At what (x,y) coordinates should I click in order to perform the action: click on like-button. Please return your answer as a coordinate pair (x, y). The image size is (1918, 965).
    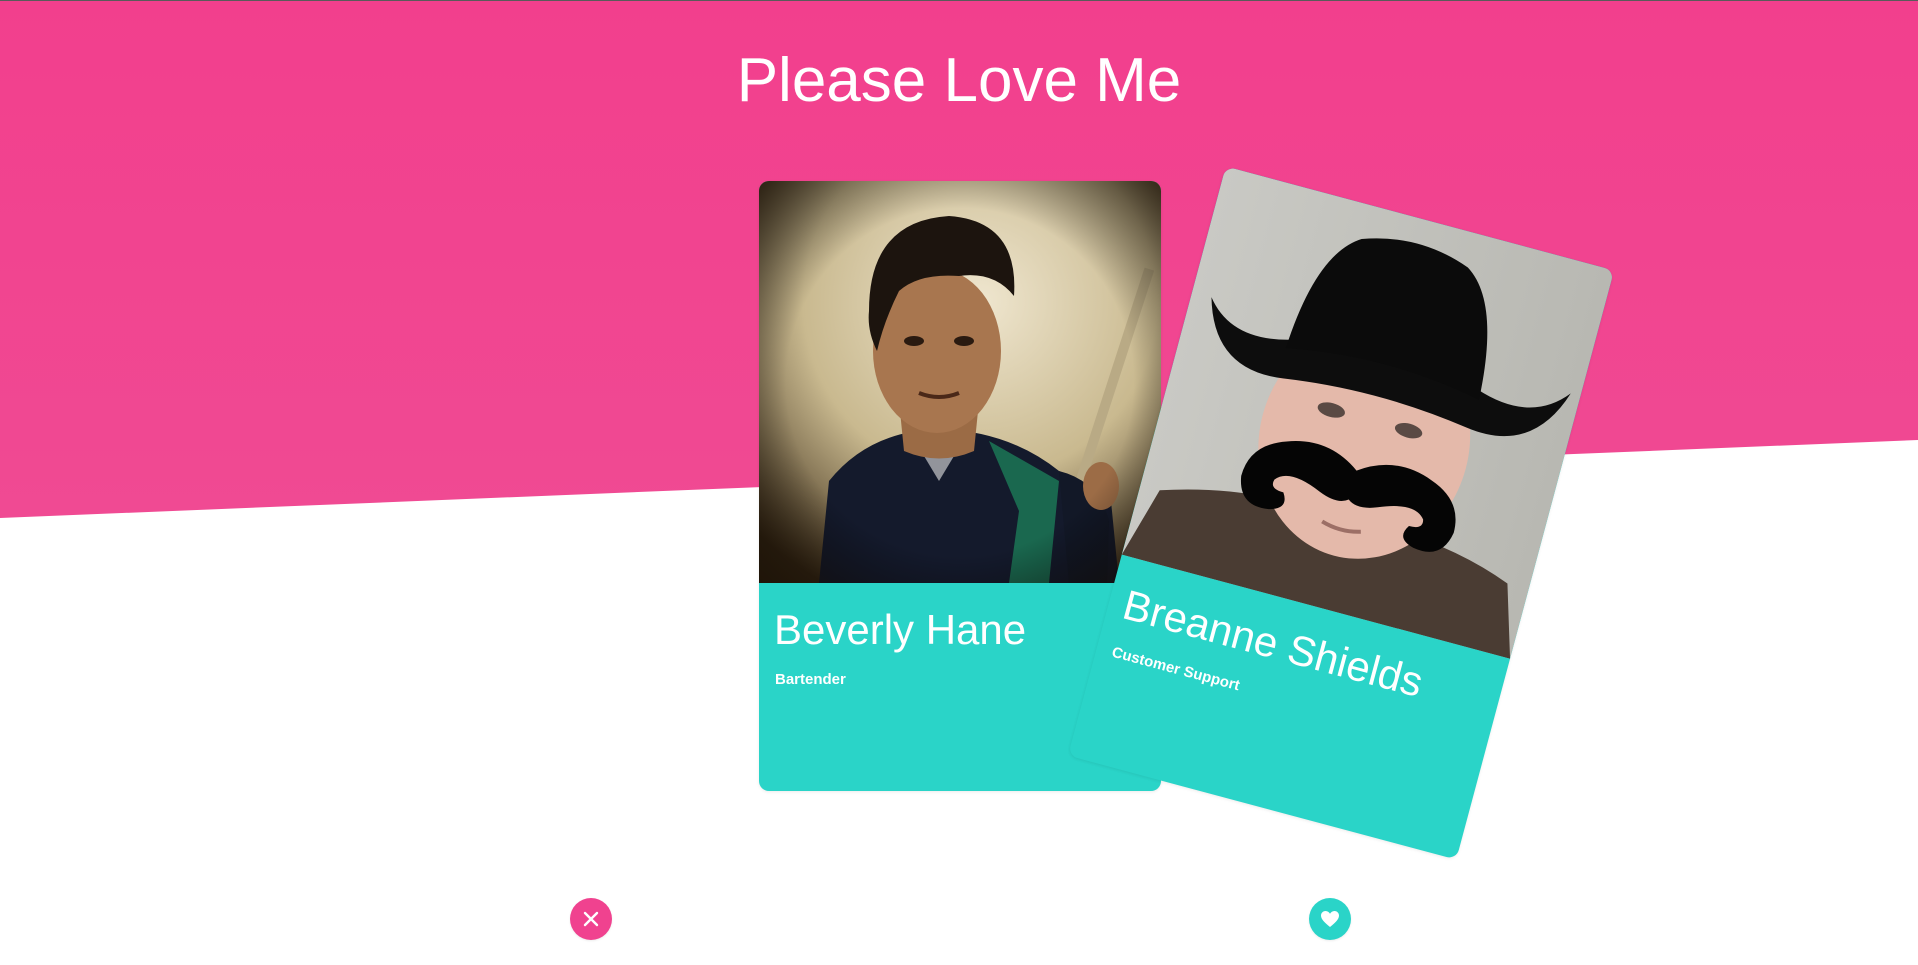
    Looking at the image, I should click on (1330, 919).